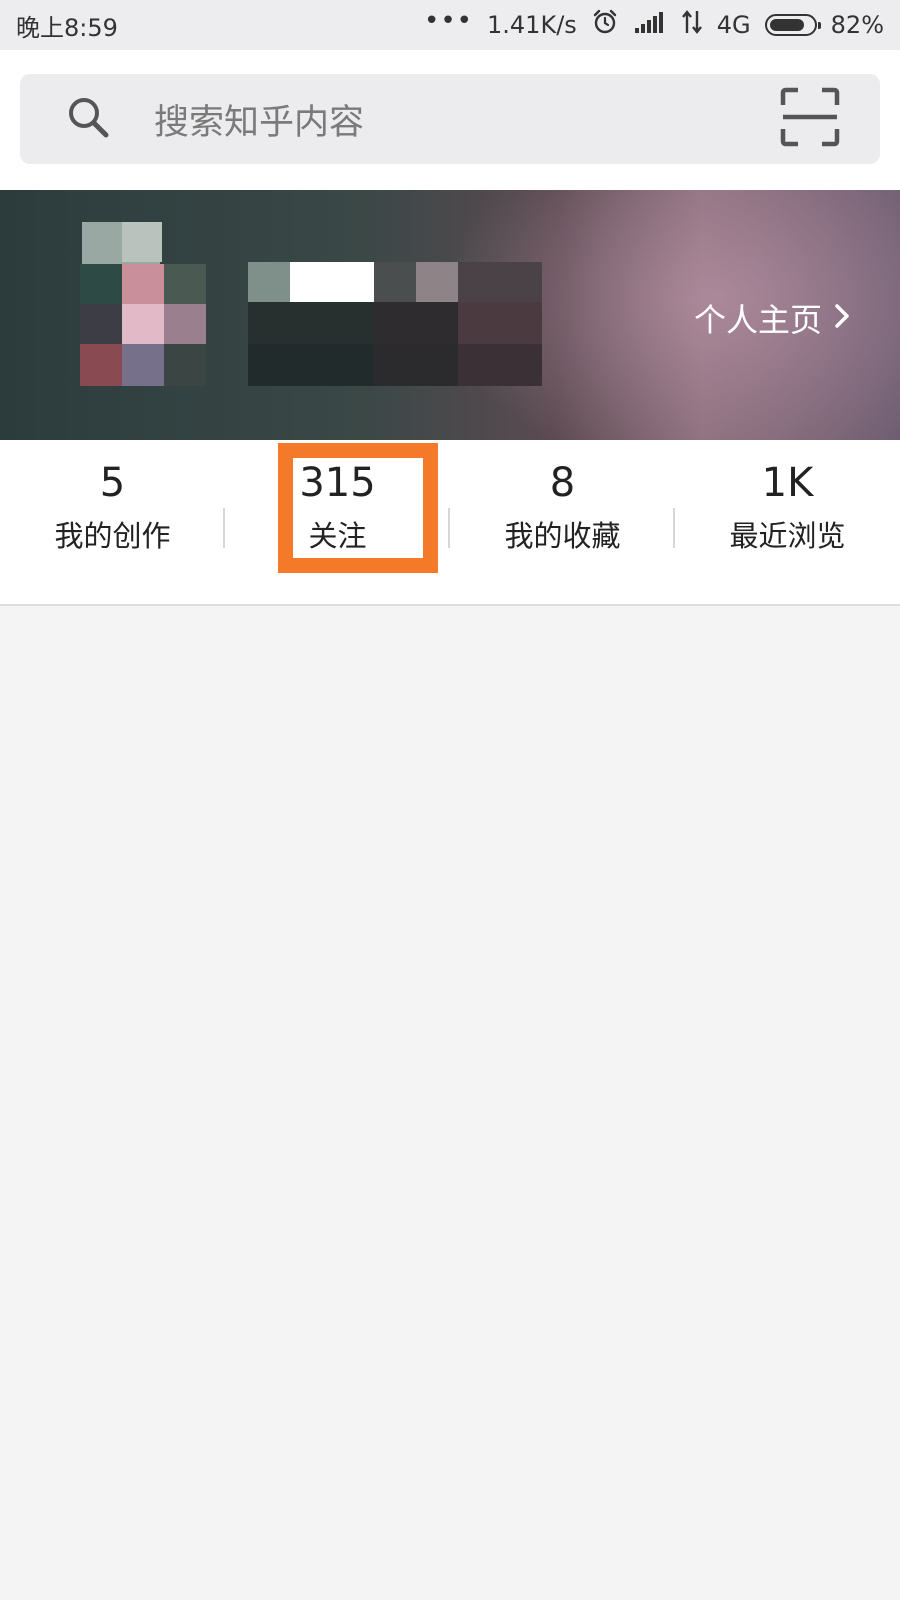 This screenshot has width=900, height=1600. I want to click on stat-label: 我的收藏, so click(562, 536).